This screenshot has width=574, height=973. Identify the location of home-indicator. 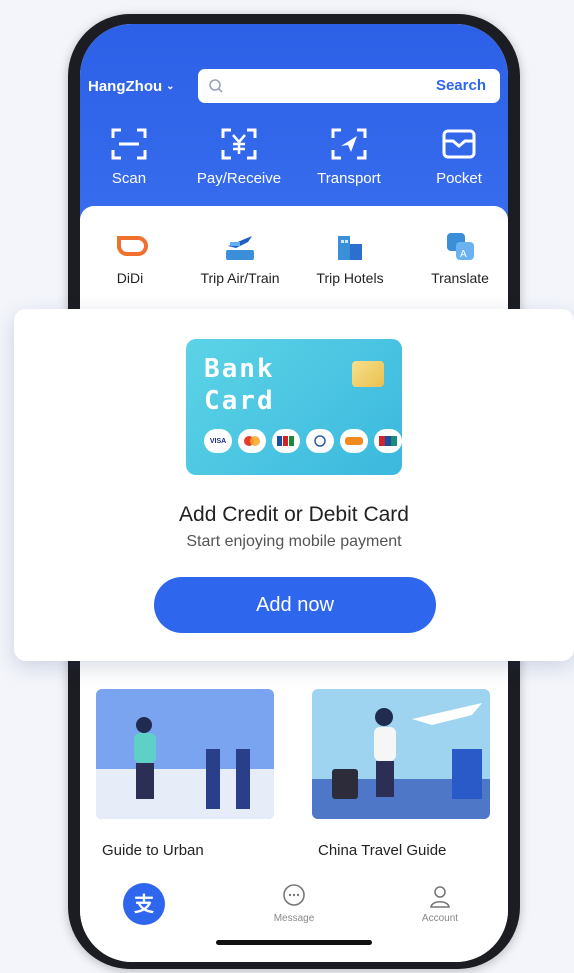
(294, 942).